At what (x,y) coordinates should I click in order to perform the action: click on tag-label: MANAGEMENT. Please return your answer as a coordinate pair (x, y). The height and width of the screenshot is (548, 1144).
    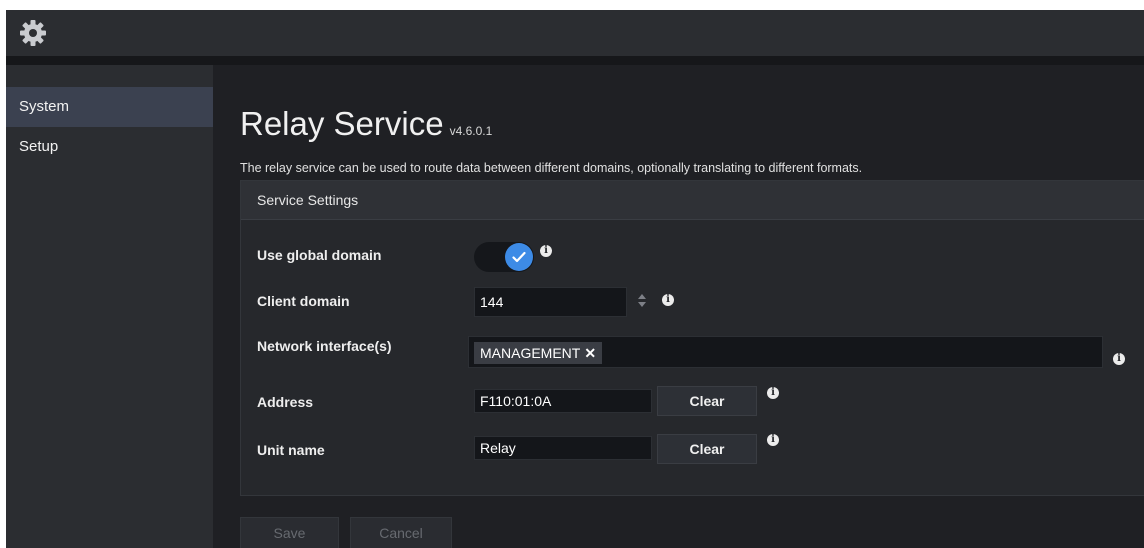
    Looking at the image, I should click on (530, 353).